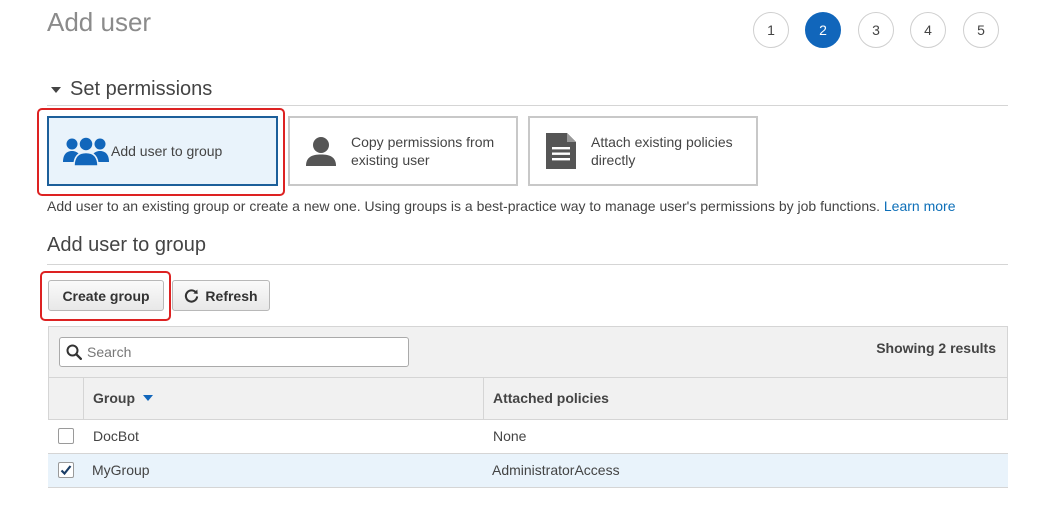 The width and height of the screenshot is (1037, 530). What do you see at coordinates (167, 151) in the screenshot?
I see `option-label: Add user to group` at bounding box center [167, 151].